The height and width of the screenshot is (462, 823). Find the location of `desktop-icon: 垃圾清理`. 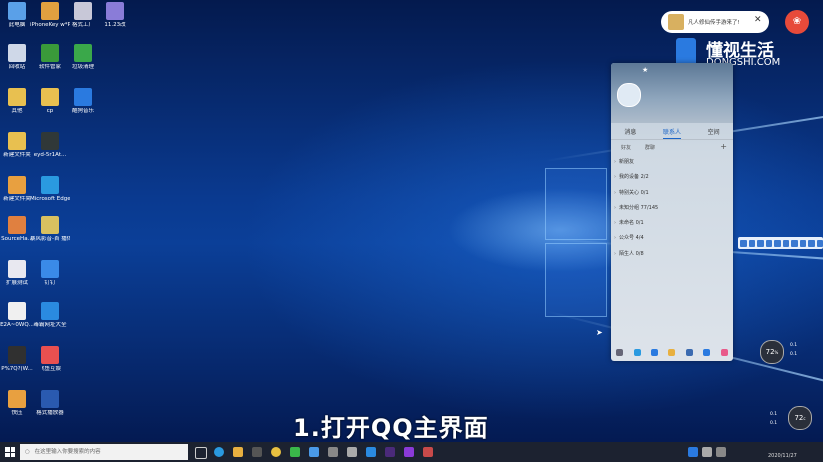

desktop-icon: 垃圾清理 is located at coordinates (83, 57).